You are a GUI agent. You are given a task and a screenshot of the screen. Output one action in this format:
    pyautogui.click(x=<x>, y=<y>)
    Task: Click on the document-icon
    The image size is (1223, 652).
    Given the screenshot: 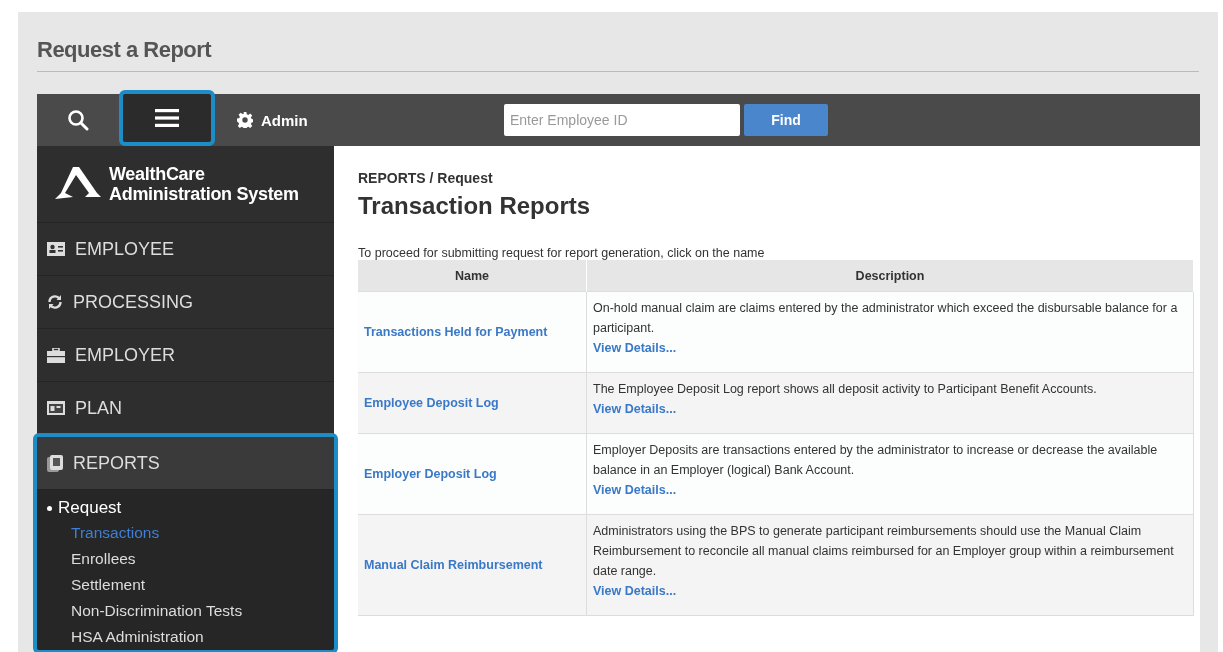 What is the action you would take?
    pyautogui.click(x=55, y=463)
    